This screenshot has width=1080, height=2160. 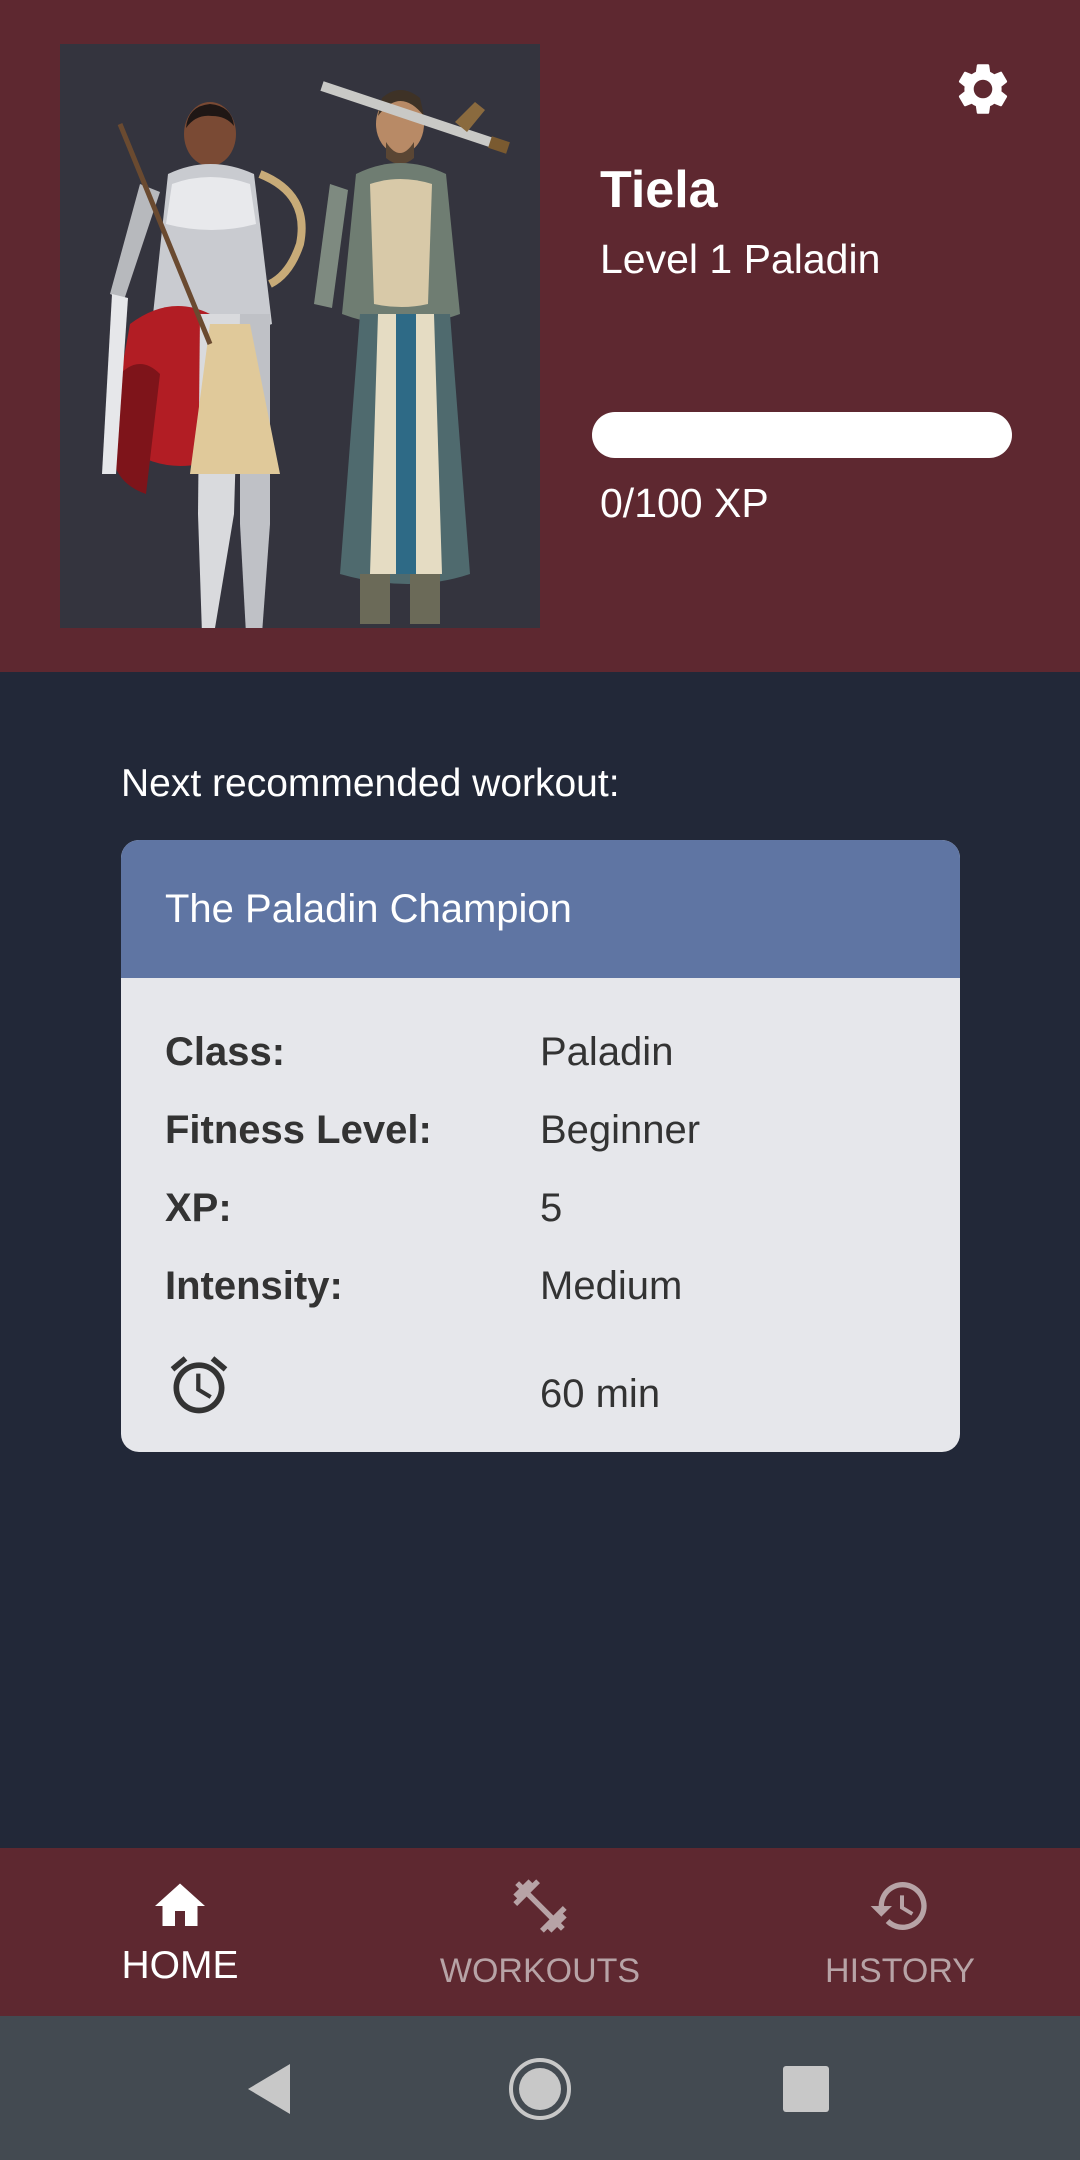 What do you see at coordinates (898, 1906) in the screenshot?
I see `history-icon` at bounding box center [898, 1906].